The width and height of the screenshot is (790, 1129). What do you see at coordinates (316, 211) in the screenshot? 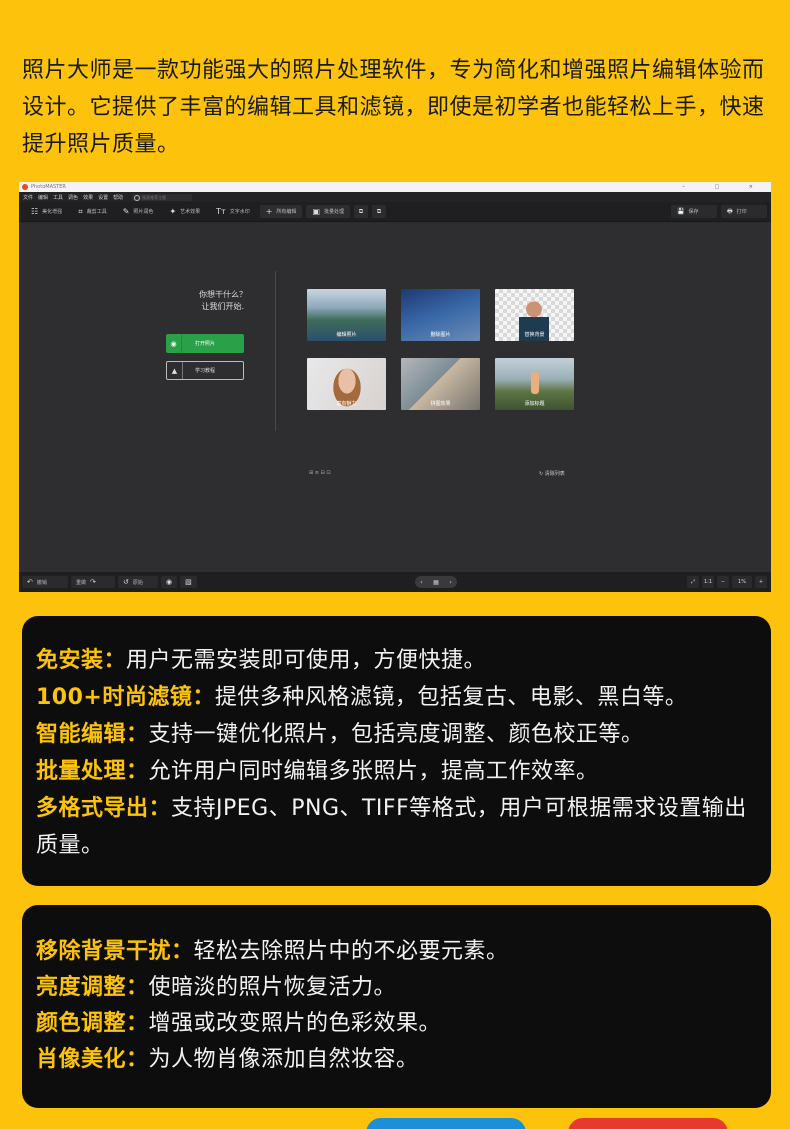
I see `batch-icon: ▣` at bounding box center [316, 211].